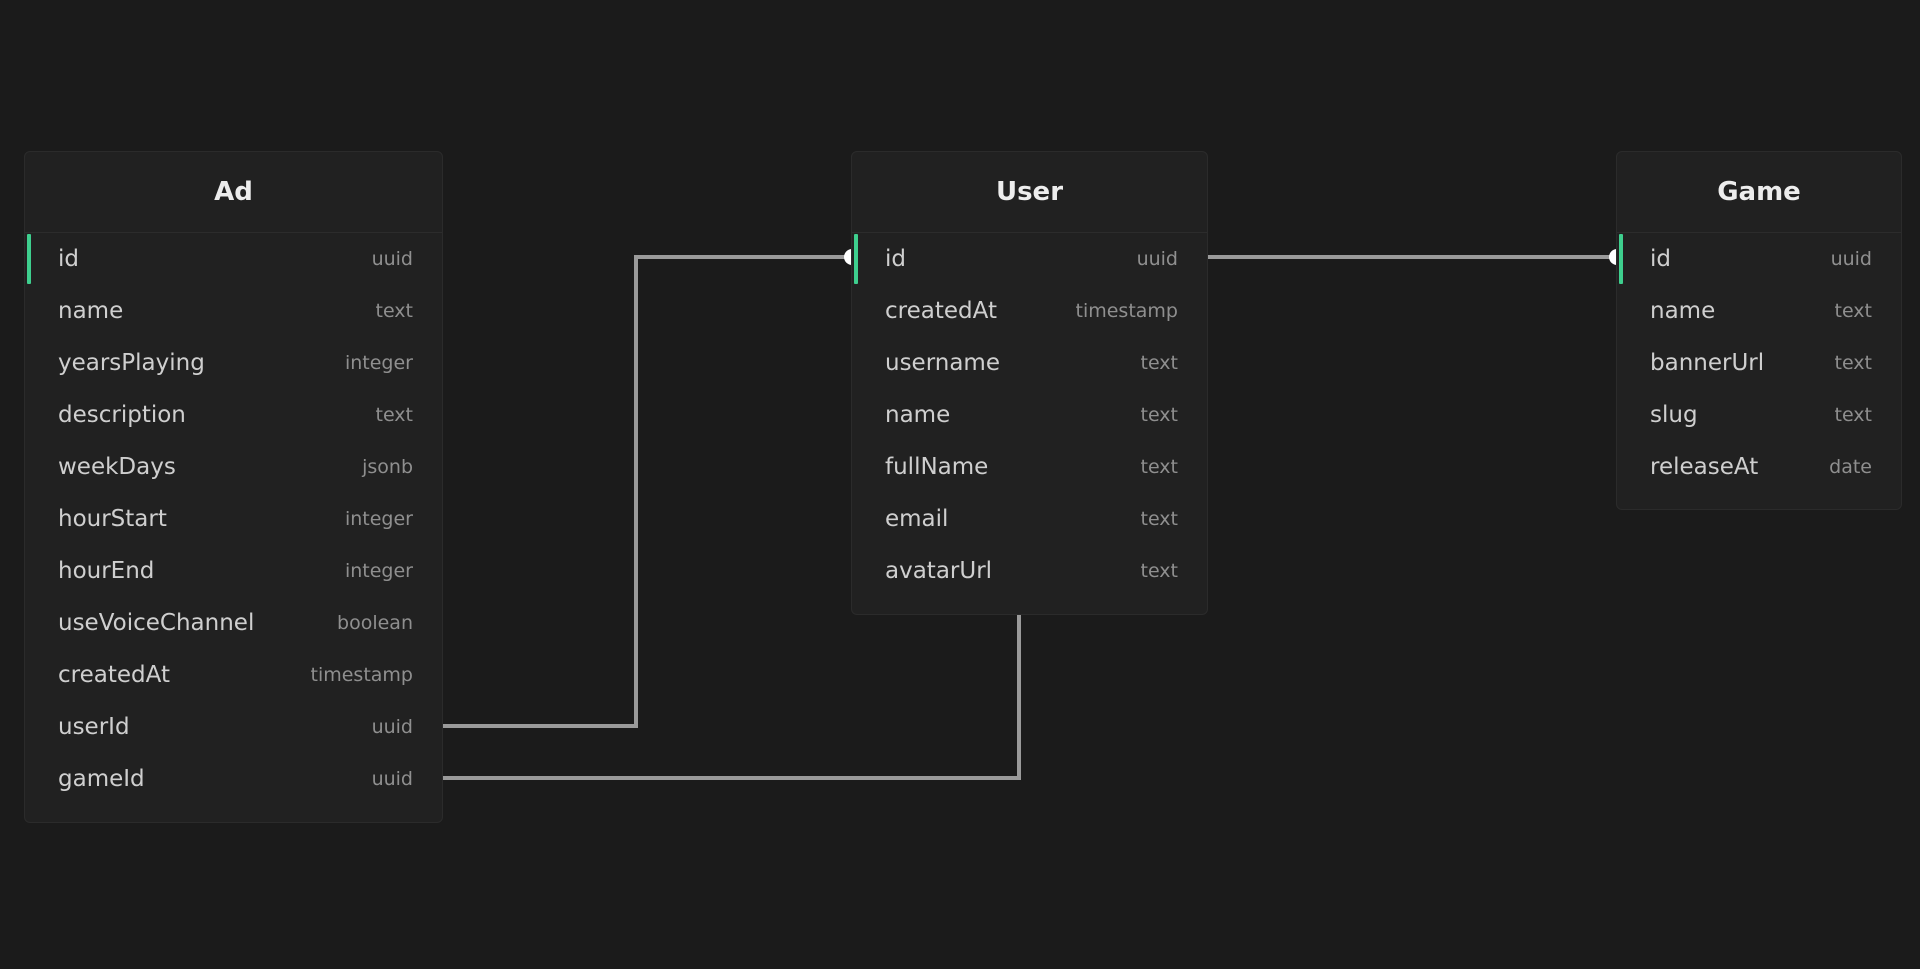 Image resolution: width=1920 pixels, height=969 pixels. I want to click on column-name: yearsPlaying, so click(131, 363).